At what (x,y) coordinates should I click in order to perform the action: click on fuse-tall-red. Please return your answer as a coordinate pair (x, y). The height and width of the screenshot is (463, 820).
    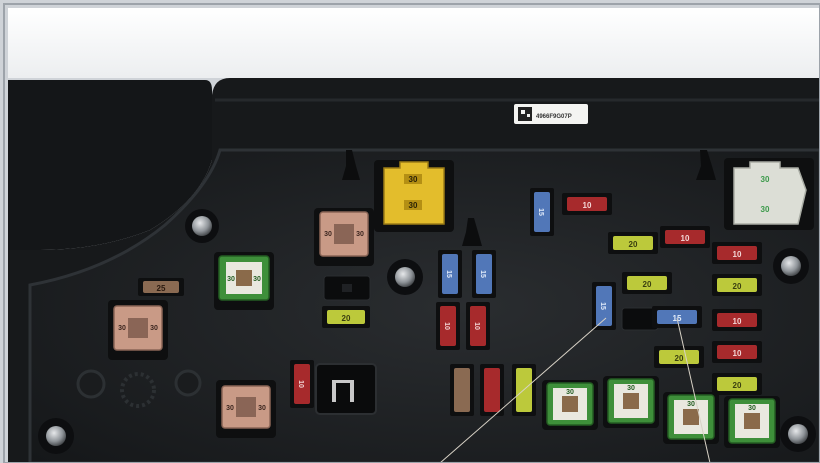
    Looking at the image, I should click on (492, 390).